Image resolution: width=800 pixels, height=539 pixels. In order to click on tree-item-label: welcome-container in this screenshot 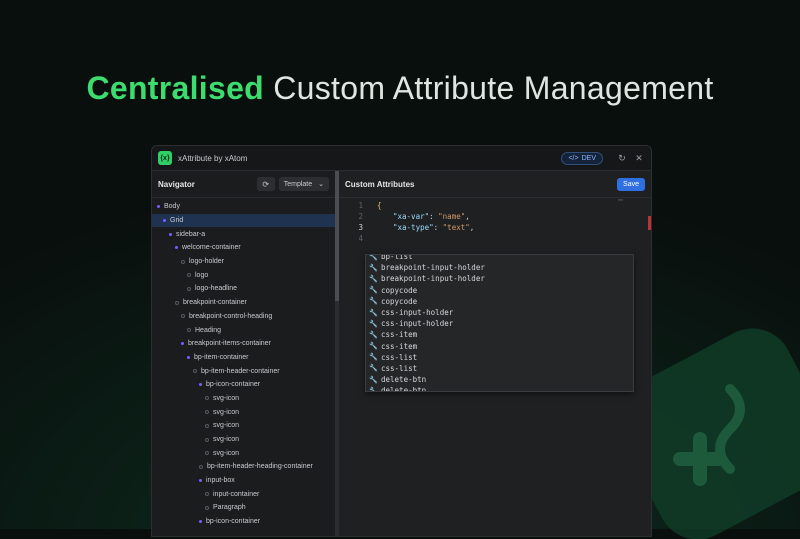, I will do `click(211, 248)`.